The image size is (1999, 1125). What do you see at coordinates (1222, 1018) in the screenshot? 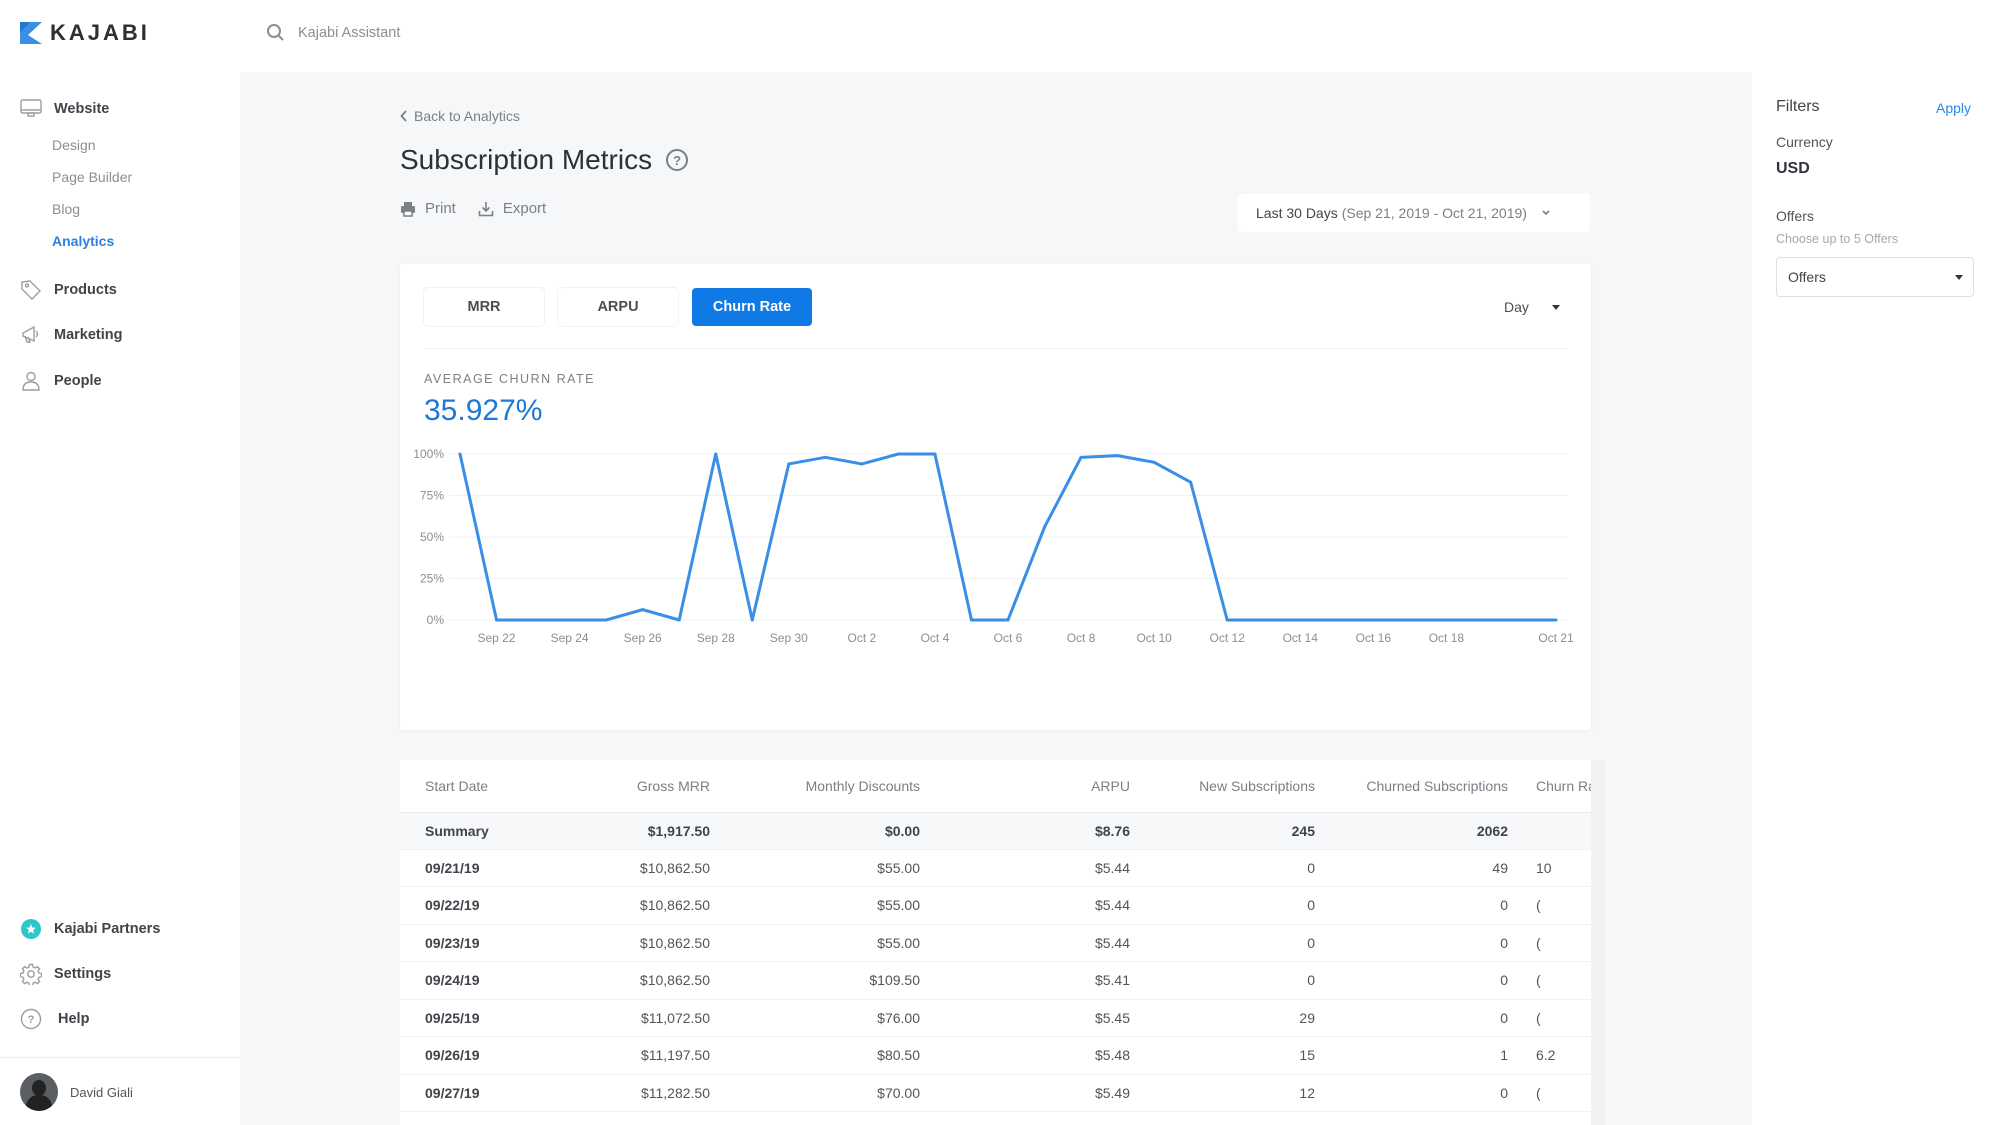
I see `table-cell: 29` at bounding box center [1222, 1018].